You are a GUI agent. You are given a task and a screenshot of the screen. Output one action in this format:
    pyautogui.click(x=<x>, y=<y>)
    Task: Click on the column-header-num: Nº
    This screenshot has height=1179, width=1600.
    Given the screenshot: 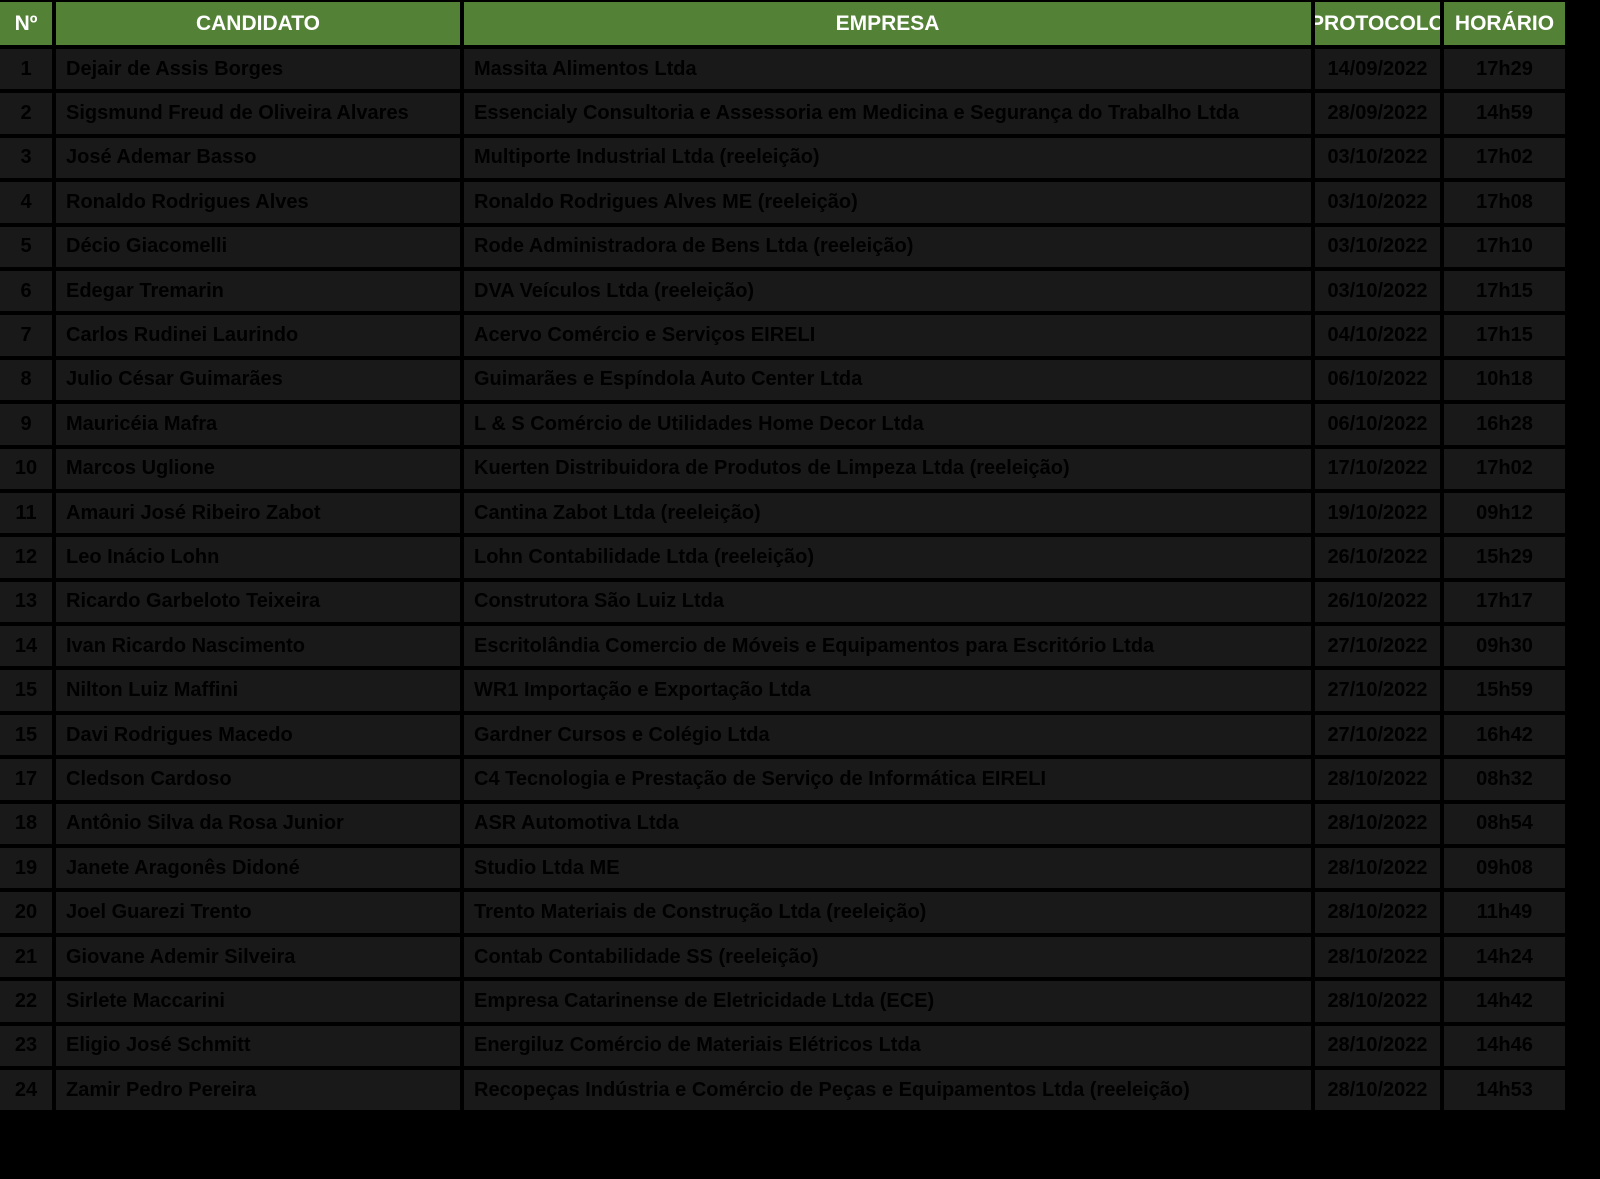 What is the action you would take?
    pyautogui.click(x=26, y=23)
    